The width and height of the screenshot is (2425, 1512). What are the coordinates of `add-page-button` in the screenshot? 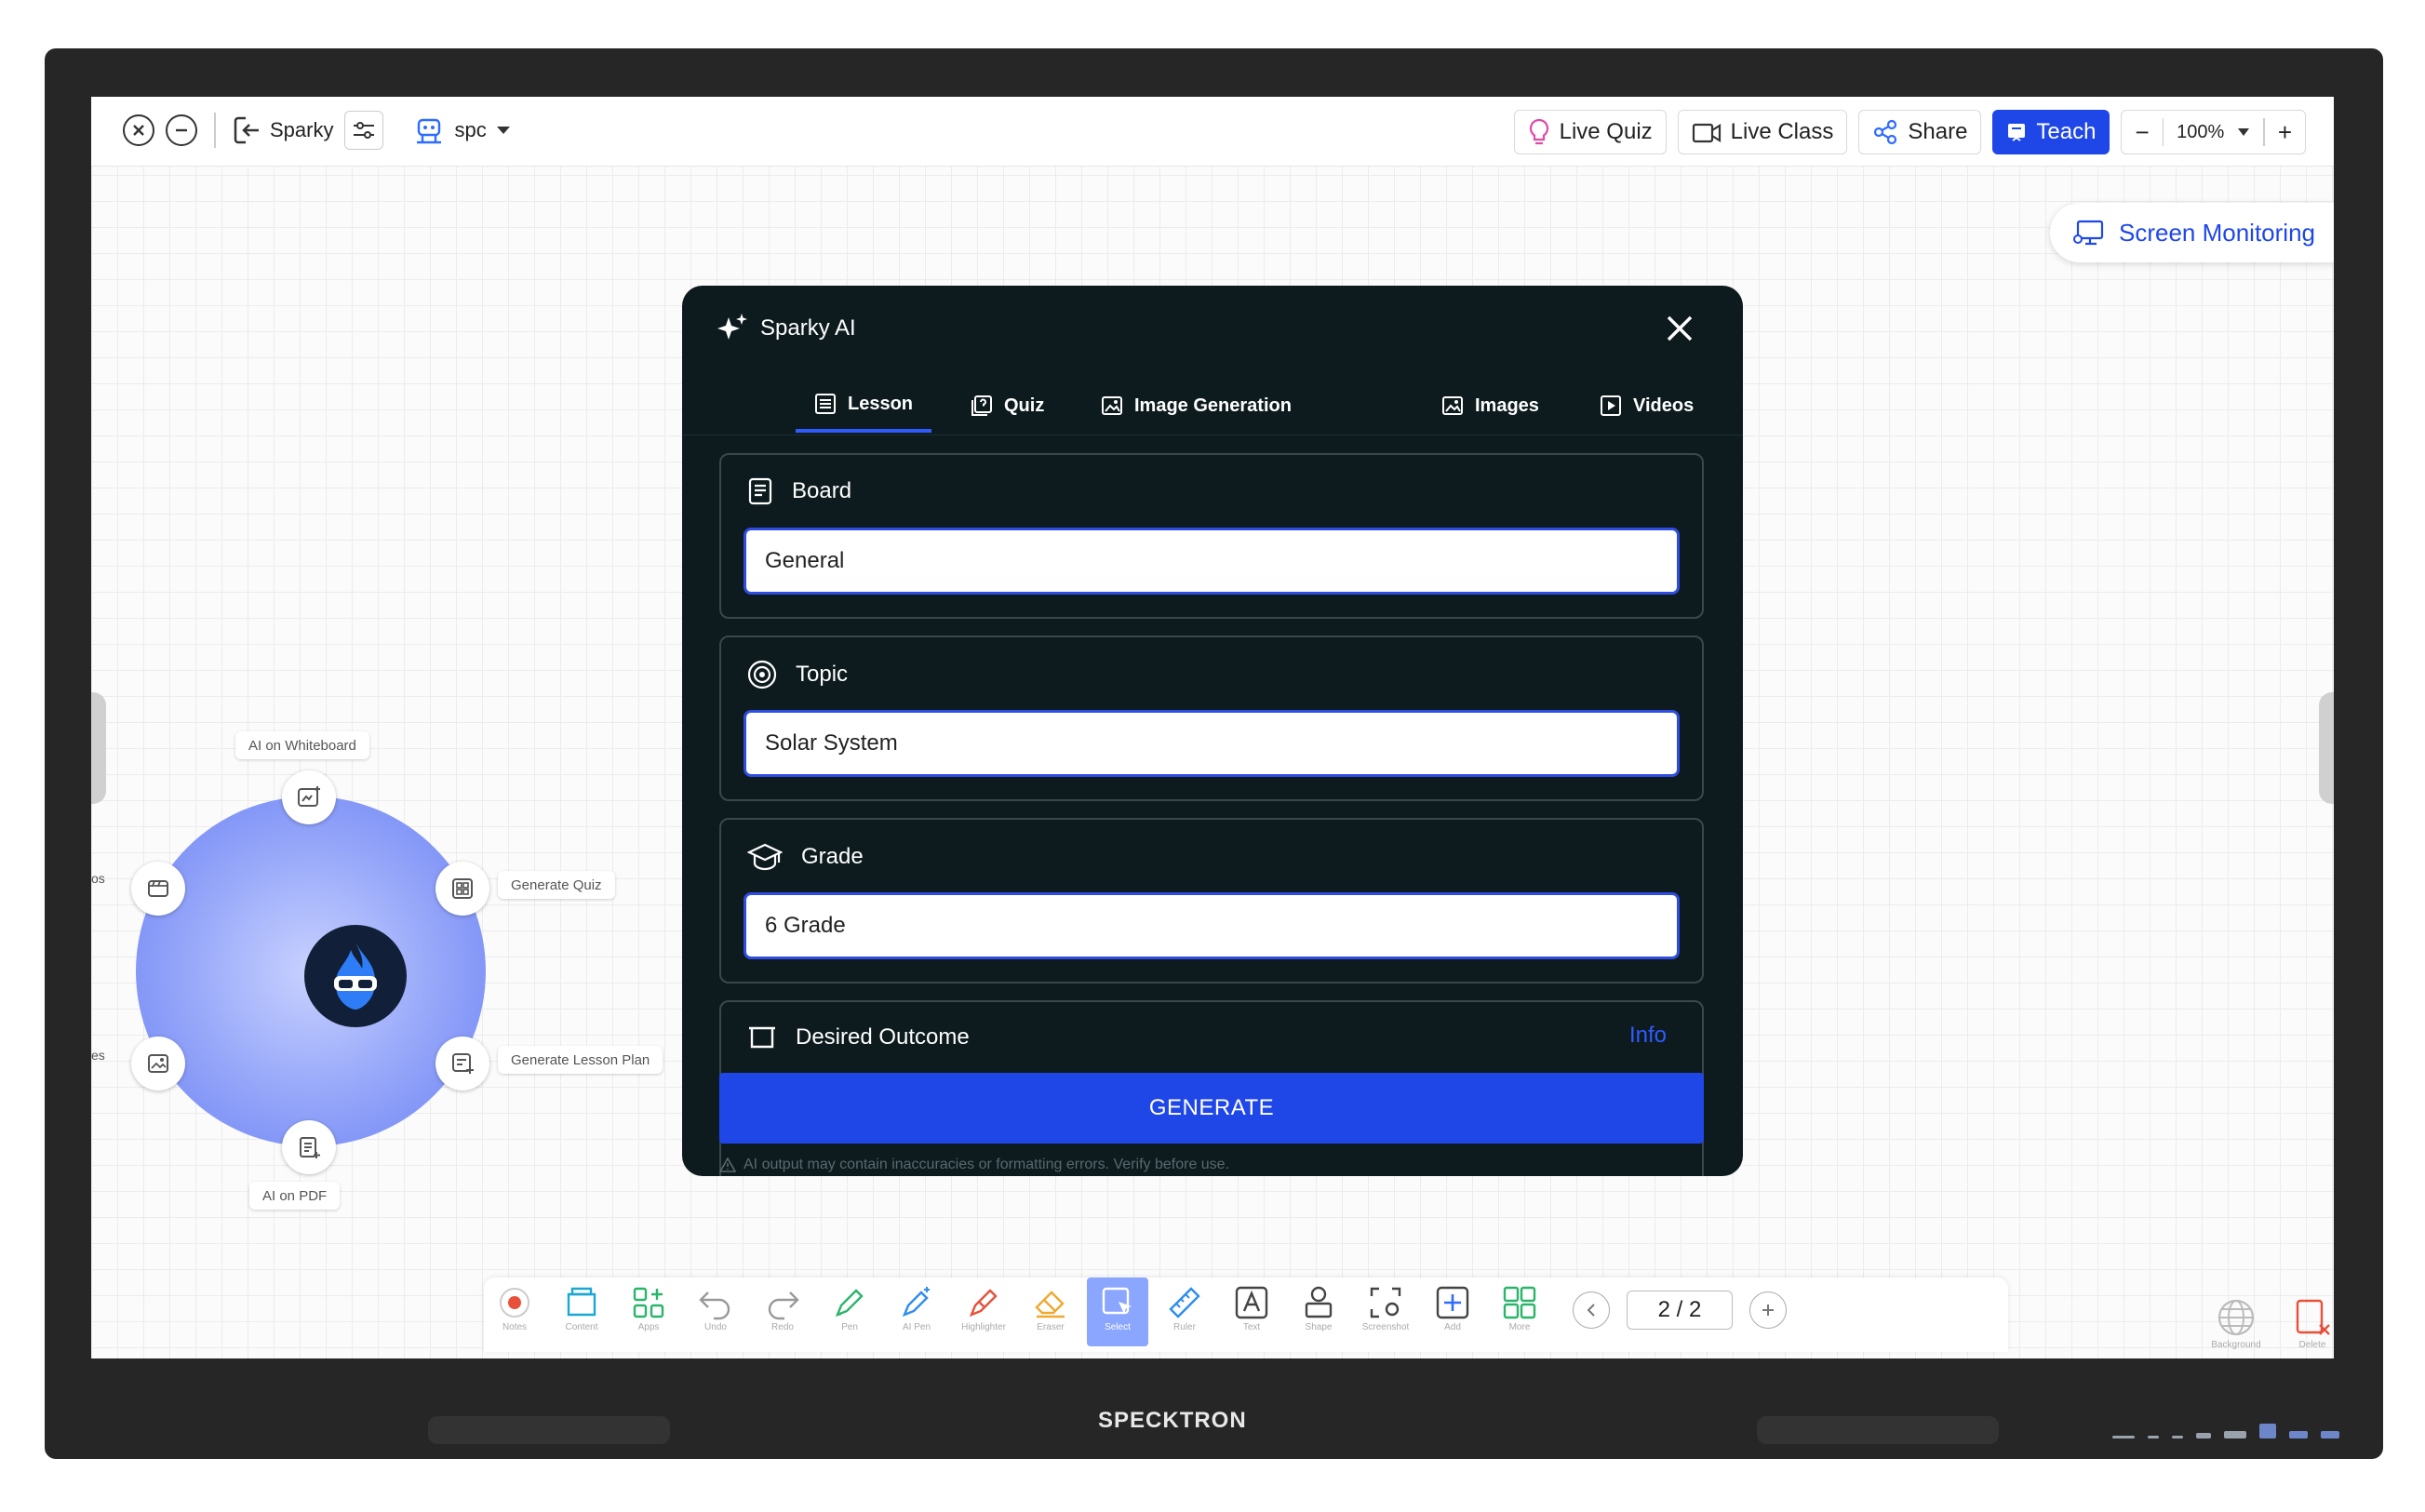 It's located at (1768, 1310).